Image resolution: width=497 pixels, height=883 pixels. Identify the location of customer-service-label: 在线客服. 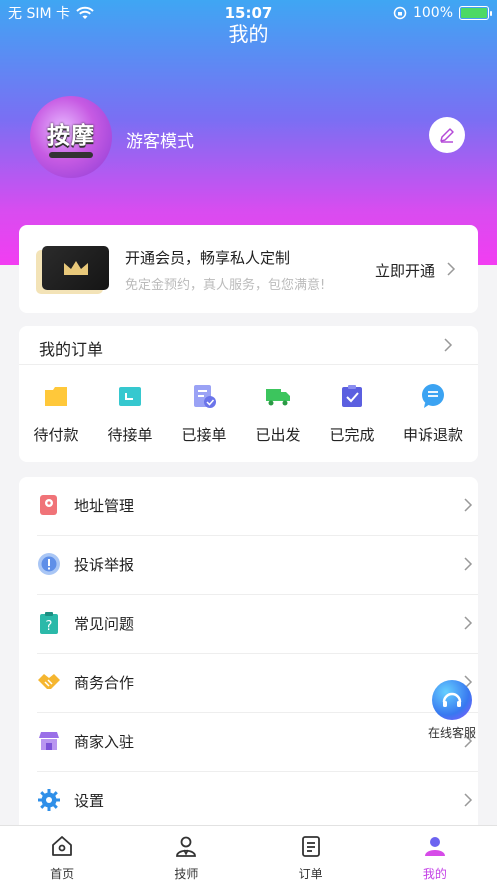
(451, 733).